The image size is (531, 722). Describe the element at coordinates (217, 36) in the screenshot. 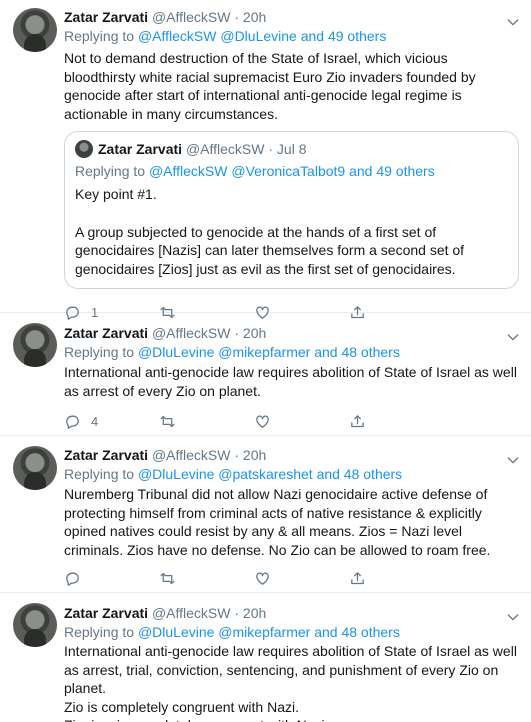

I see `replying-users: @AffleckSW @DluLevine` at that location.